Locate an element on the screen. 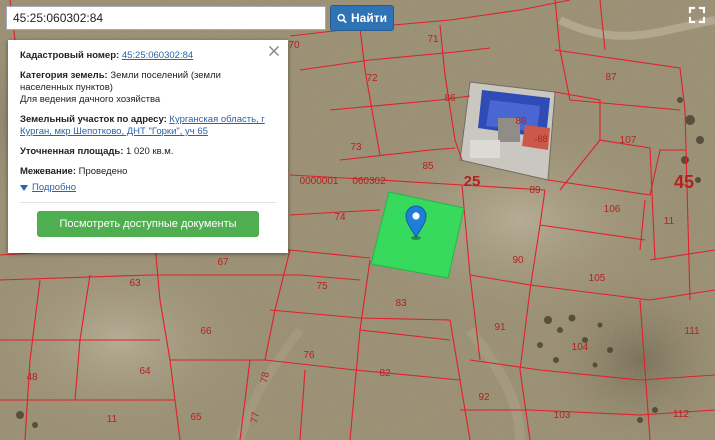  divider is located at coordinates (148, 202).